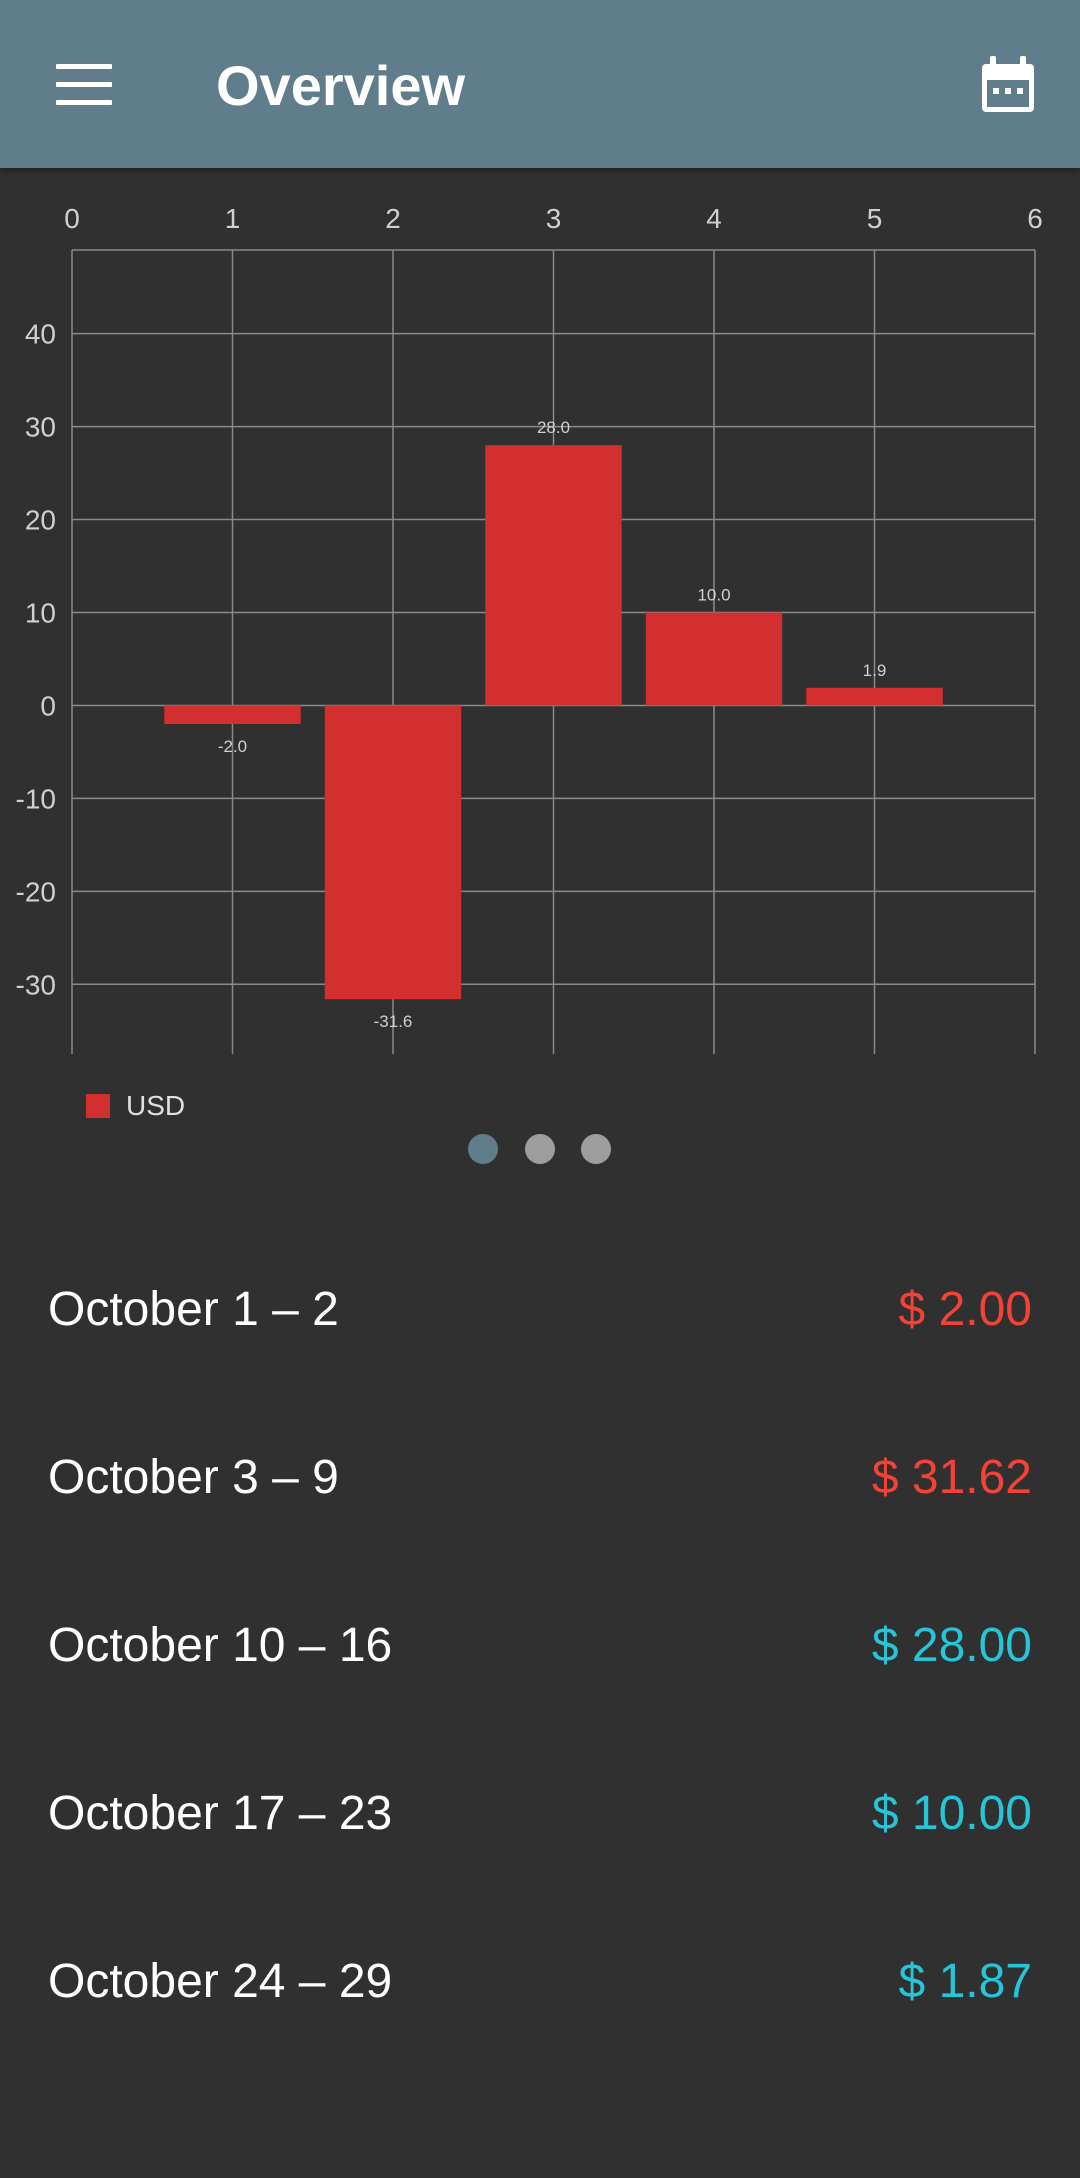  I want to click on bar-value-label: 28.0, so click(553, 427).